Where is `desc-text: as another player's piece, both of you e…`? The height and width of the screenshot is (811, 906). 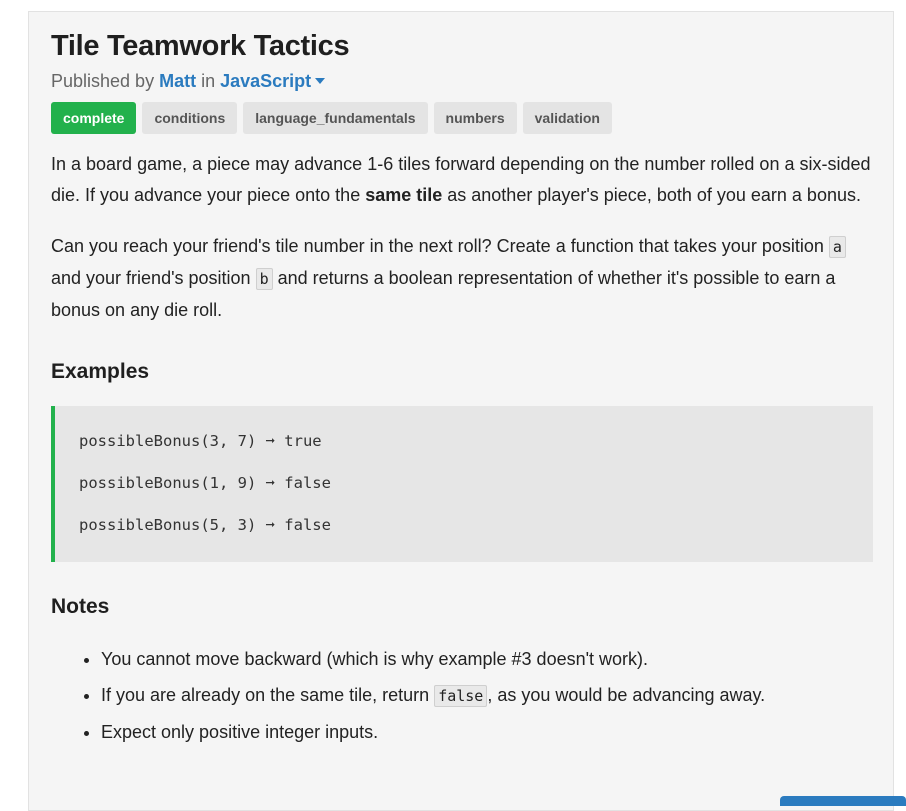
desc-text: as another player's piece, both of you e… is located at coordinates (651, 195).